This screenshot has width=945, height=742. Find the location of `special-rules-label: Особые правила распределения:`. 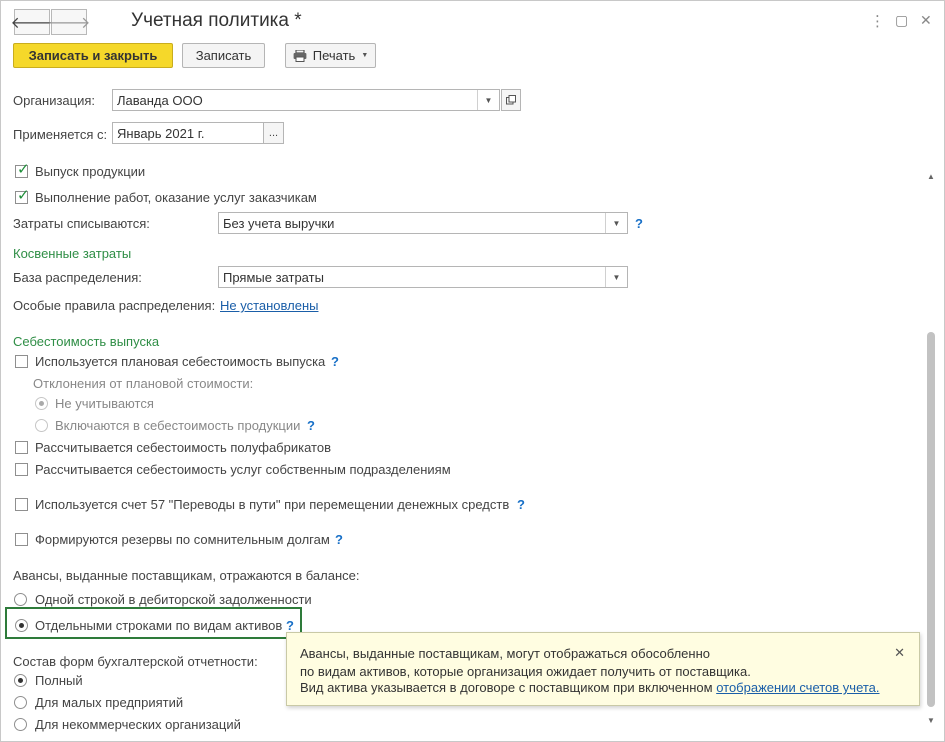

special-rules-label: Особые правила распределения: is located at coordinates (114, 305).